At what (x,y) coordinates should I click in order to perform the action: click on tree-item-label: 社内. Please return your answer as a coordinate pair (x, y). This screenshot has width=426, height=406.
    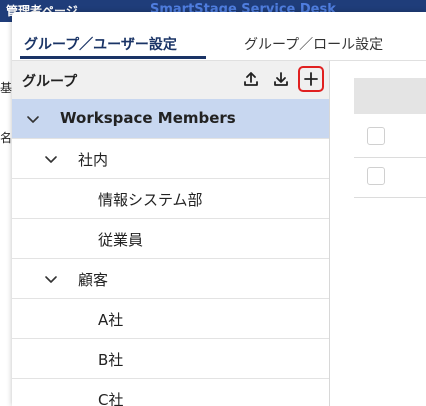
    Looking at the image, I should click on (93, 160).